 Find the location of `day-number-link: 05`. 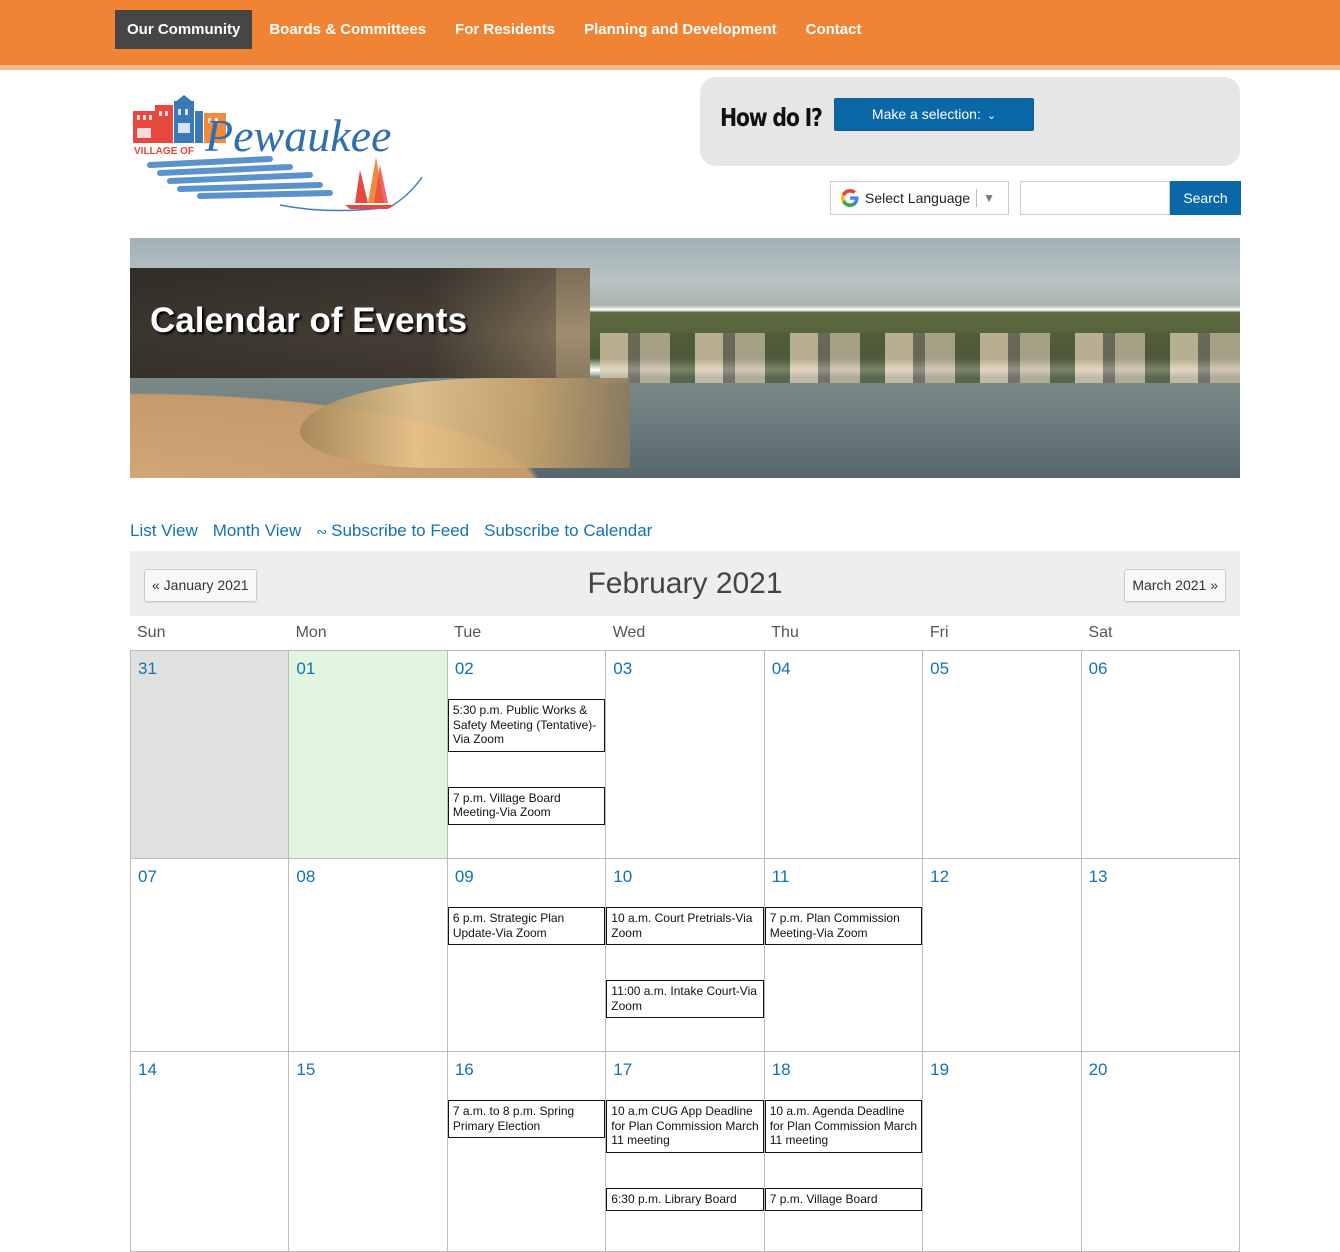

day-number-link: 05 is located at coordinates (939, 669).